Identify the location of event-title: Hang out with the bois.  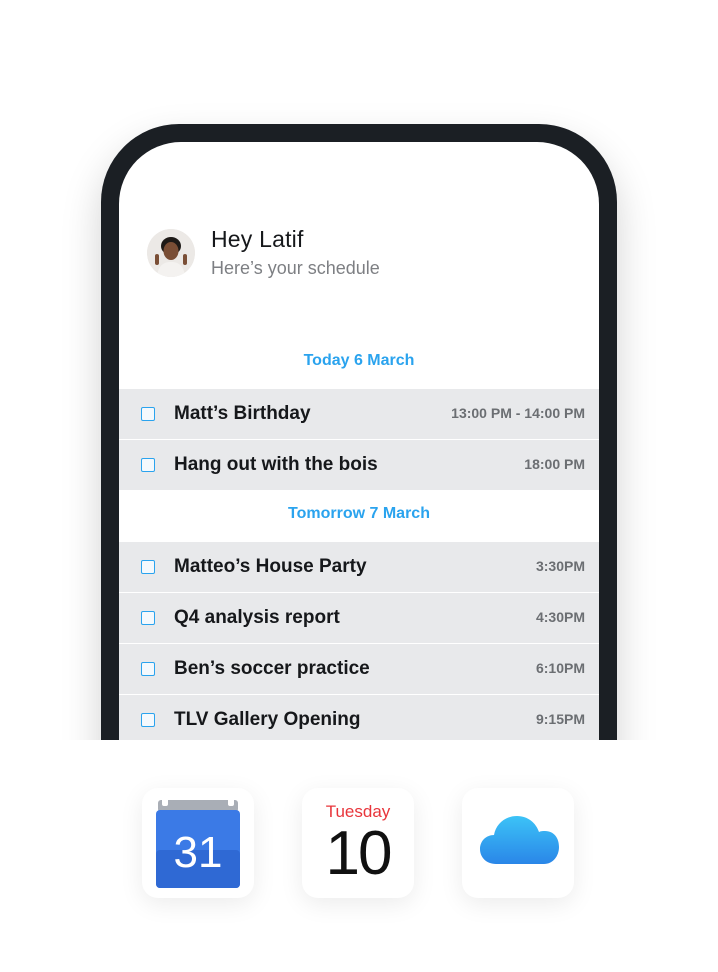
(276, 464).